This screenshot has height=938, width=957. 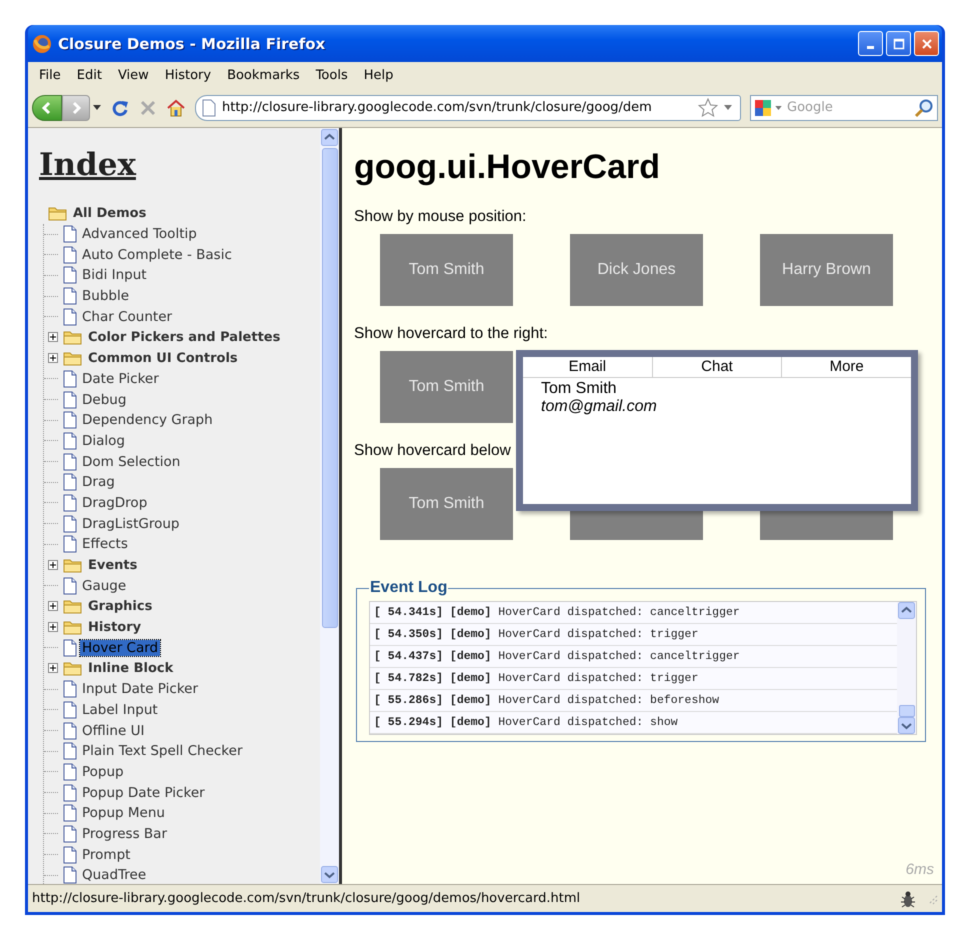 I want to click on section-label: Show hovercard below, so click(x=433, y=451).